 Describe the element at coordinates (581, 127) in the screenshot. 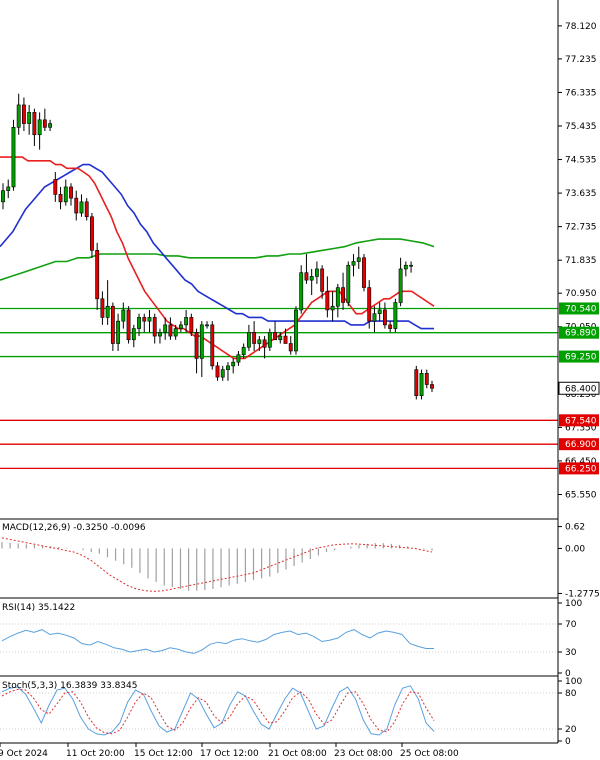

I see `price-tick-label: 75.435` at that location.